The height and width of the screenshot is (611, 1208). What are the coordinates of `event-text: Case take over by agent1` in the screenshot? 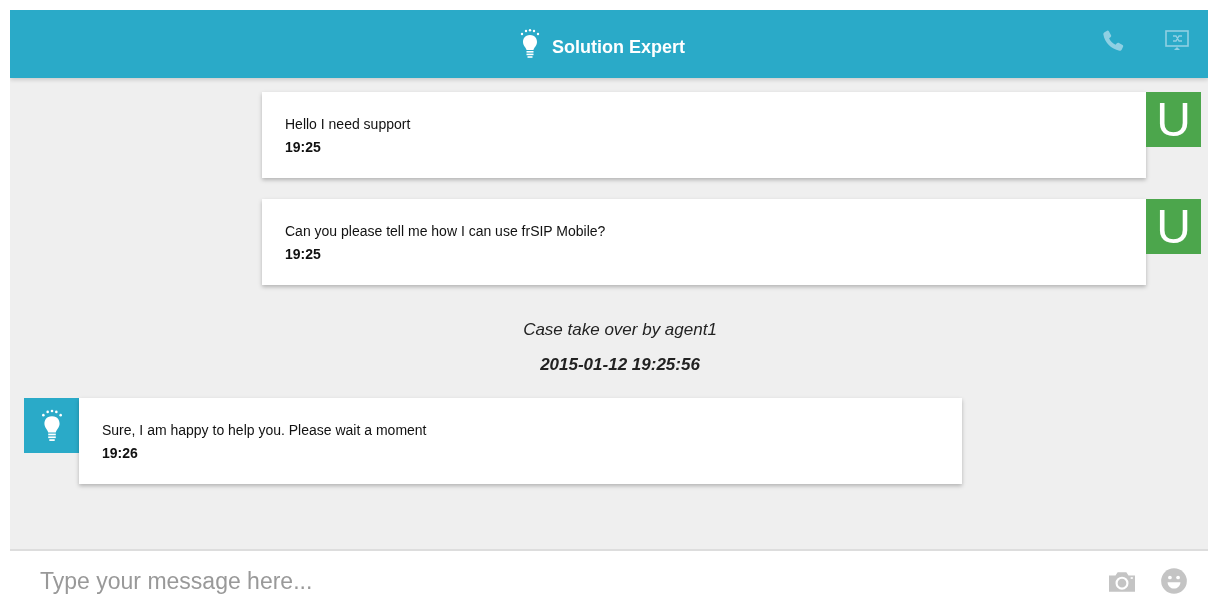 It's located at (620, 330).